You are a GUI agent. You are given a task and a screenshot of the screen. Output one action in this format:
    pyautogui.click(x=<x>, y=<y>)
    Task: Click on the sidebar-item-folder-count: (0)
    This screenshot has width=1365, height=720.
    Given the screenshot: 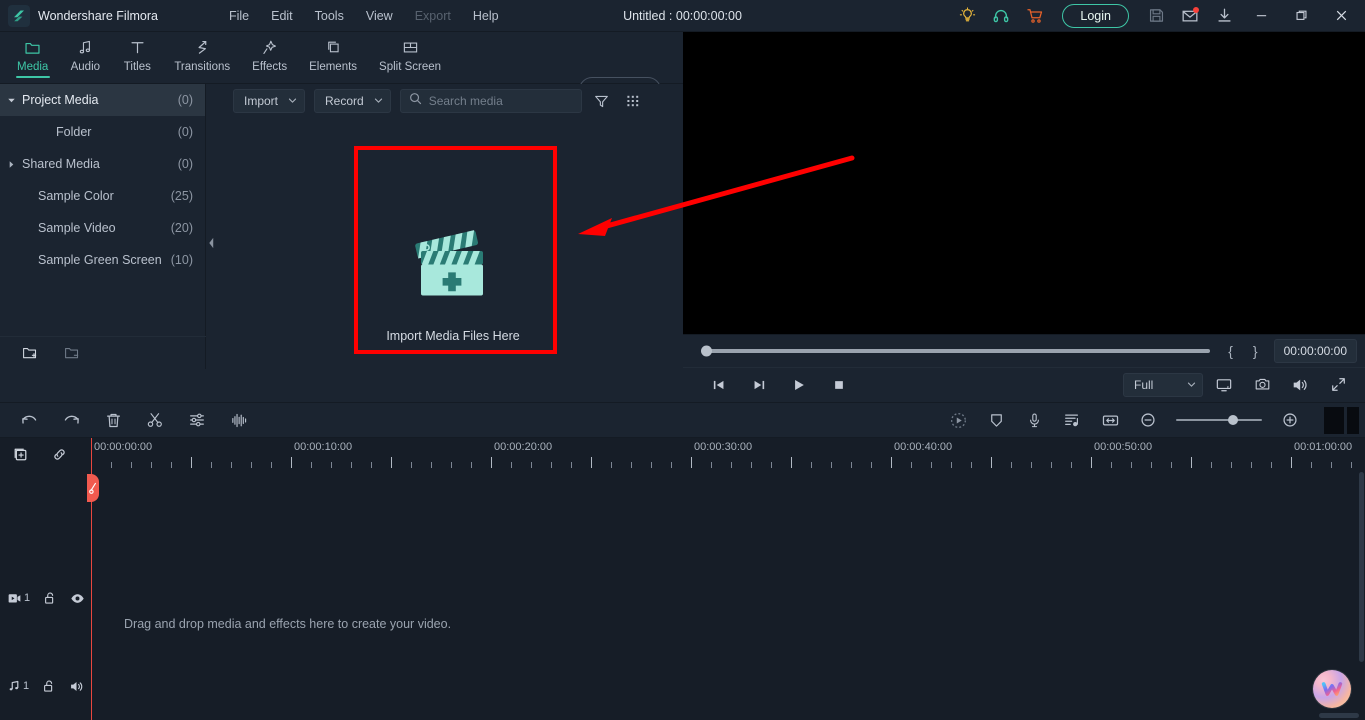 What is the action you would take?
    pyautogui.click(x=185, y=132)
    